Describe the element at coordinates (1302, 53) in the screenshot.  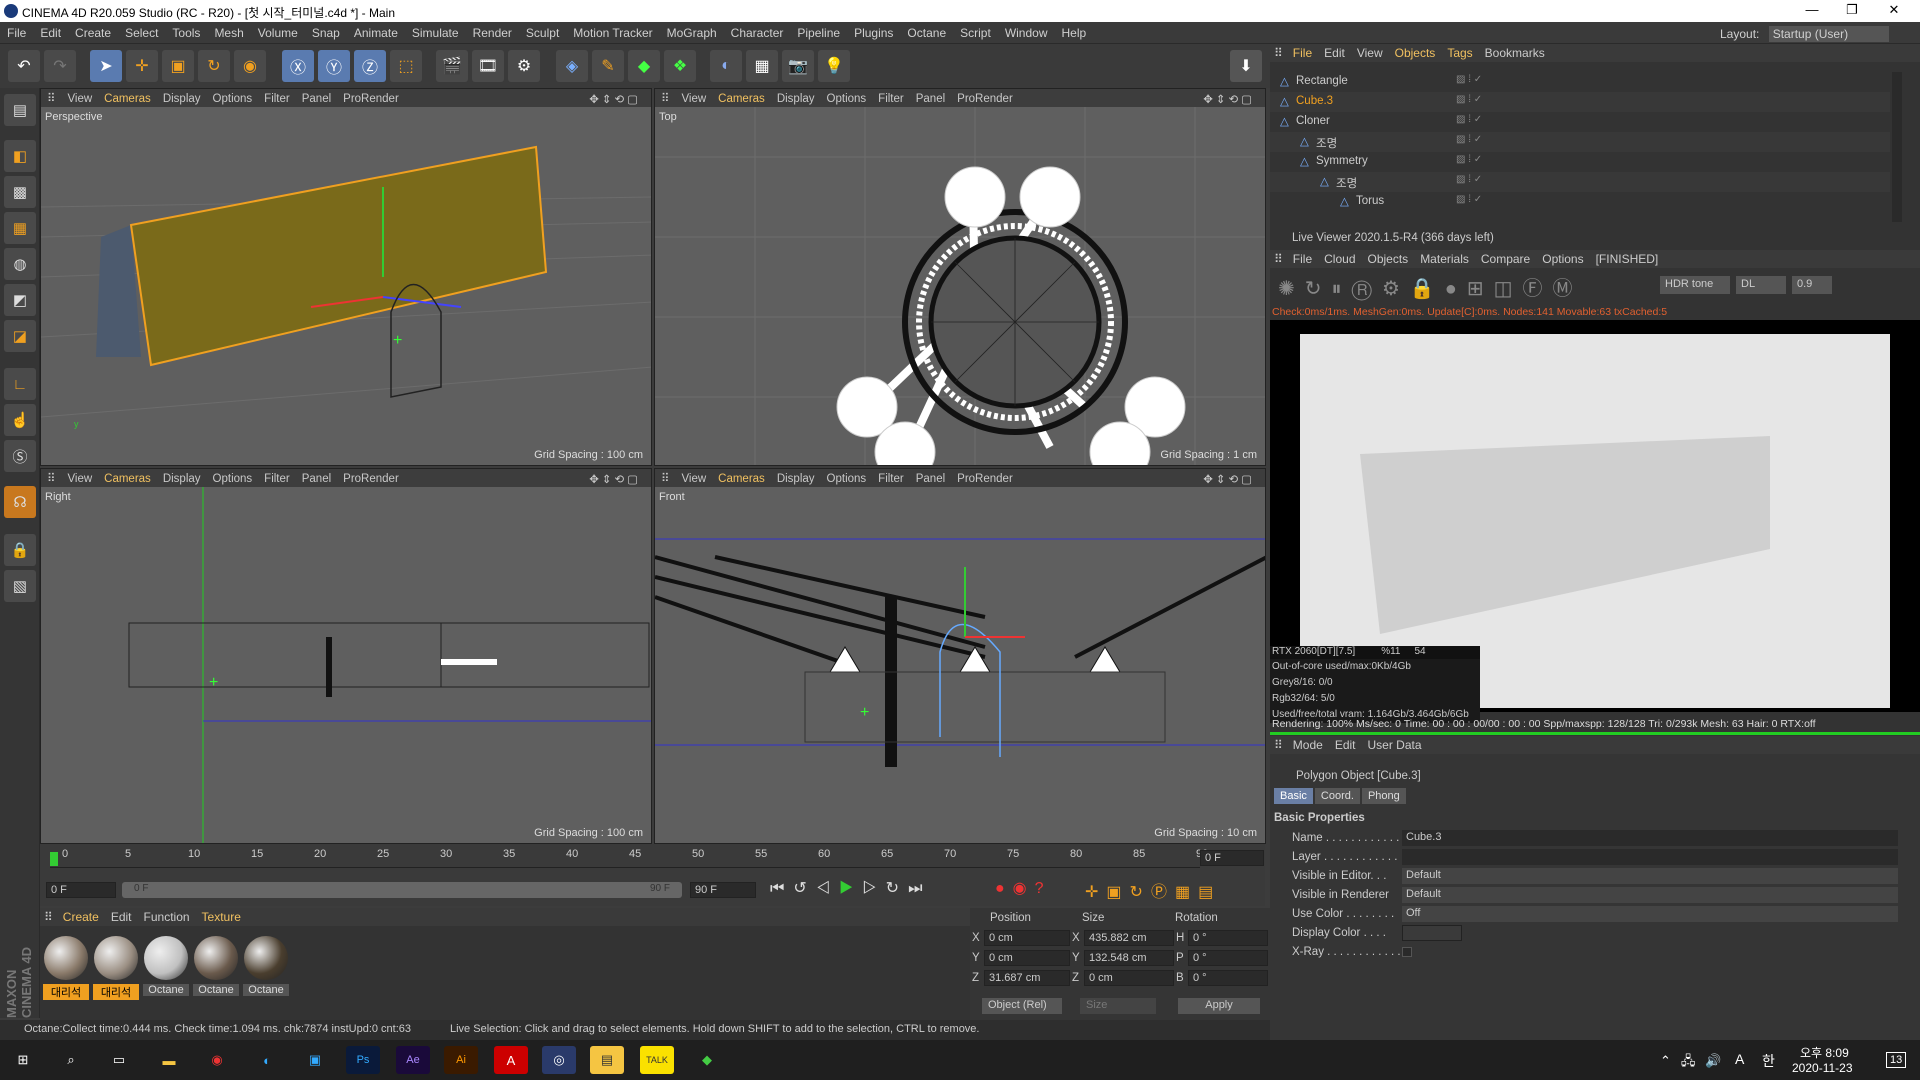
I see `object-menu-file: File` at that location.